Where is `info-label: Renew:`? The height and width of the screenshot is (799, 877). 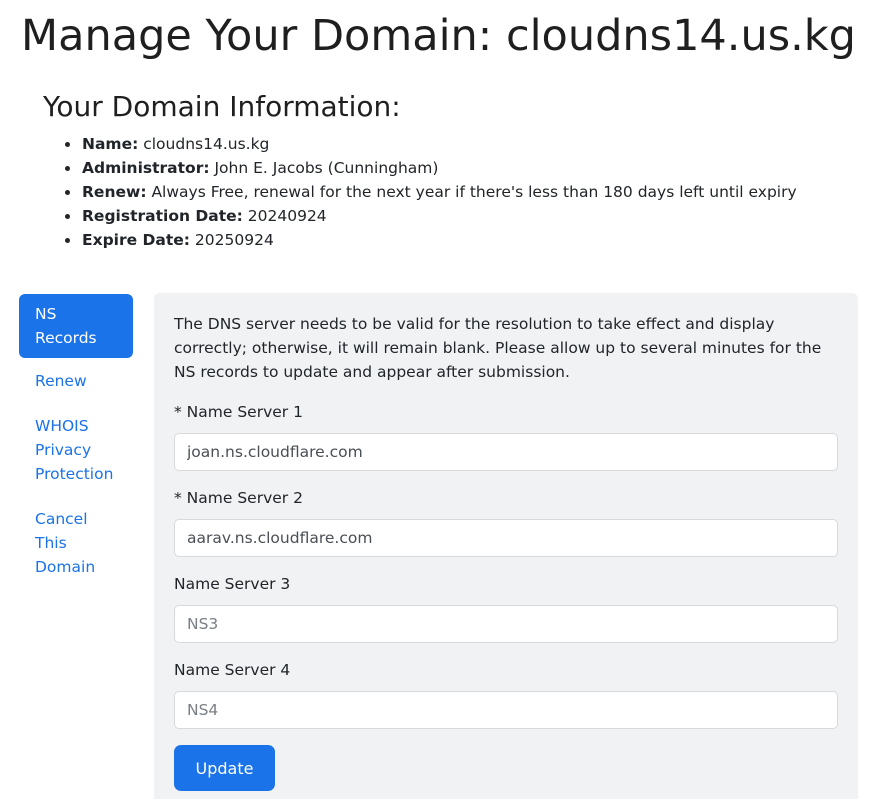
info-label: Renew: is located at coordinates (114, 192).